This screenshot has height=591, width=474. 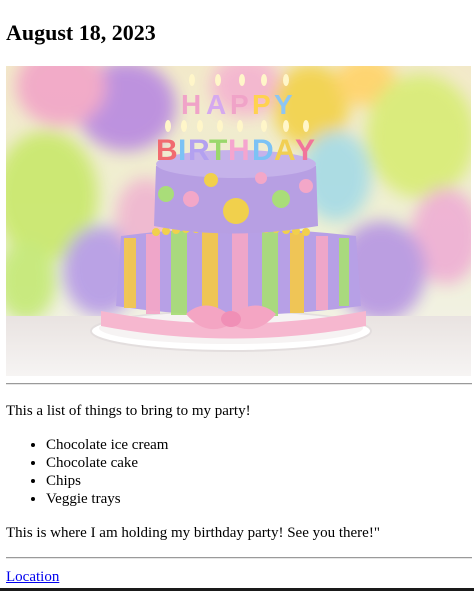 What do you see at coordinates (199, 150) in the screenshot?
I see `svg-text: R` at bounding box center [199, 150].